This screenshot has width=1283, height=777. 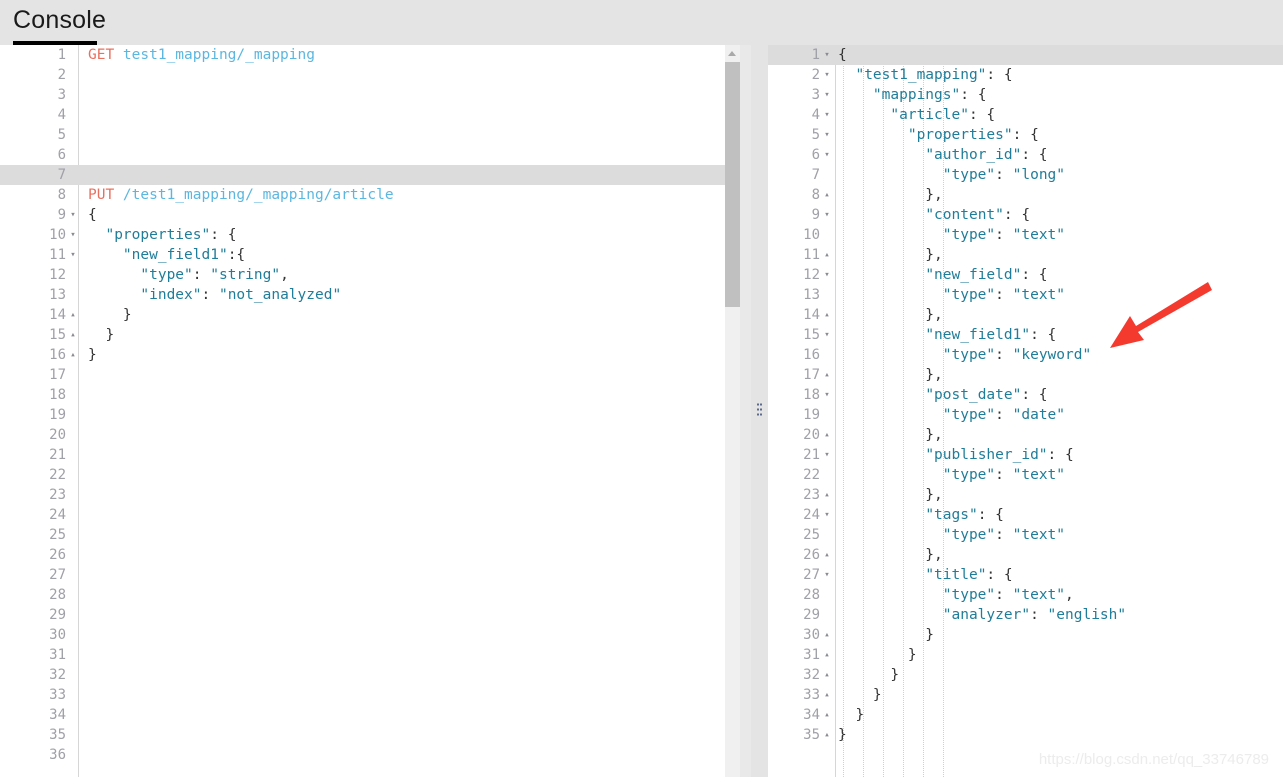 What do you see at coordinates (1025, 195) in the screenshot?
I see `code-line: 8 ▴ },` at bounding box center [1025, 195].